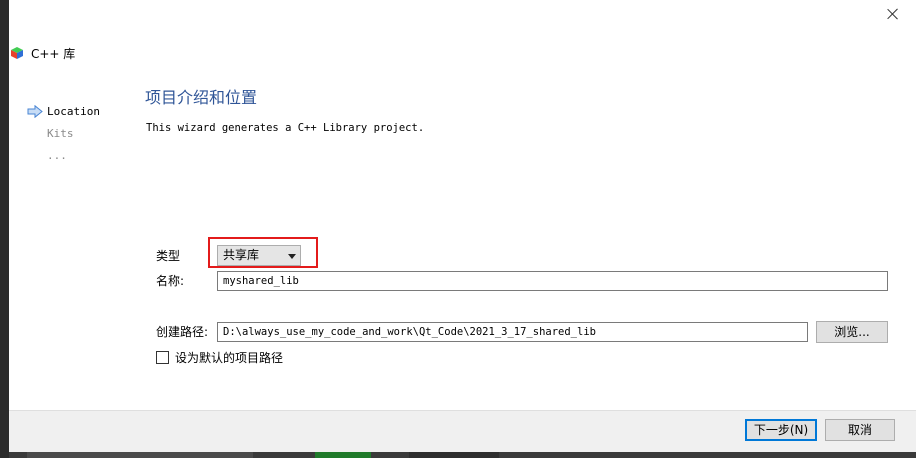 This screenshot has height=458, width=916. What do you see at coordinates (182, 332) in the screenshot?
I see `path-label: 创建路径:` at bounding box center [182, 332].